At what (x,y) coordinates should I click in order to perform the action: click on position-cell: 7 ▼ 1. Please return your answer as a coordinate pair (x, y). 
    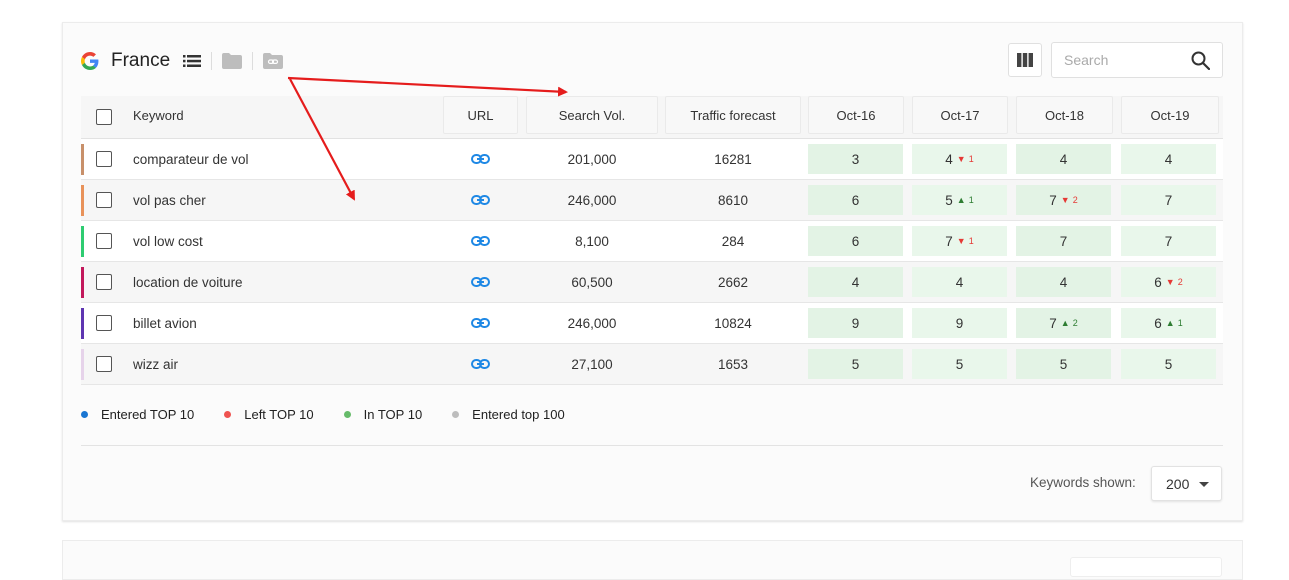
    Looking at the image, I should click on (959, 241).